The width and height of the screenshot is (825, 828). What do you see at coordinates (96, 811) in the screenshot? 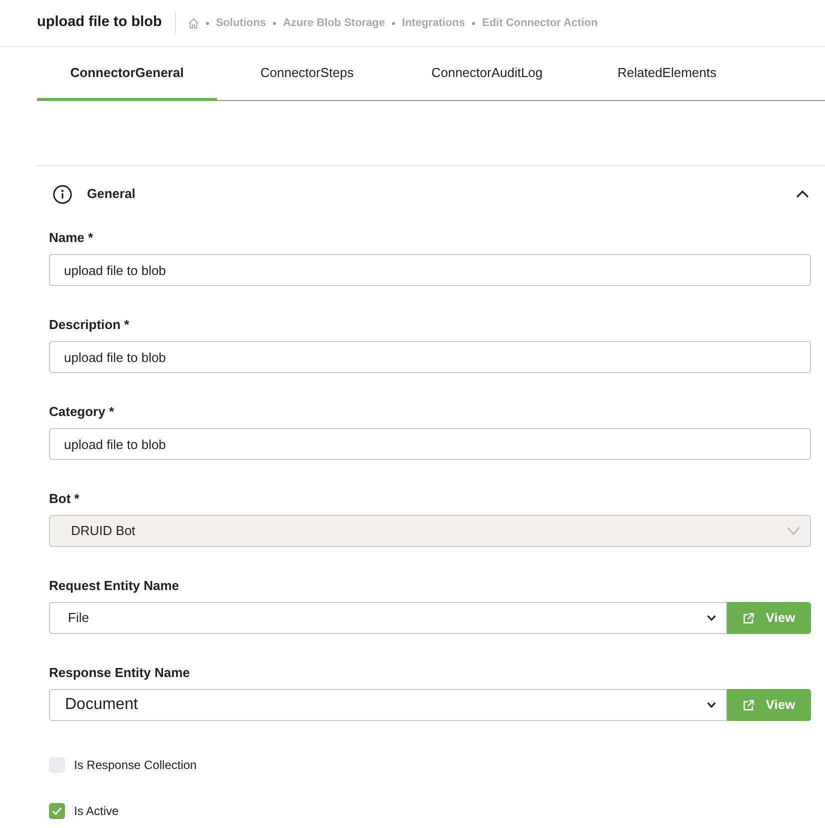
I see `checkbox-label: Is Active` at bounding box center [96, 811].